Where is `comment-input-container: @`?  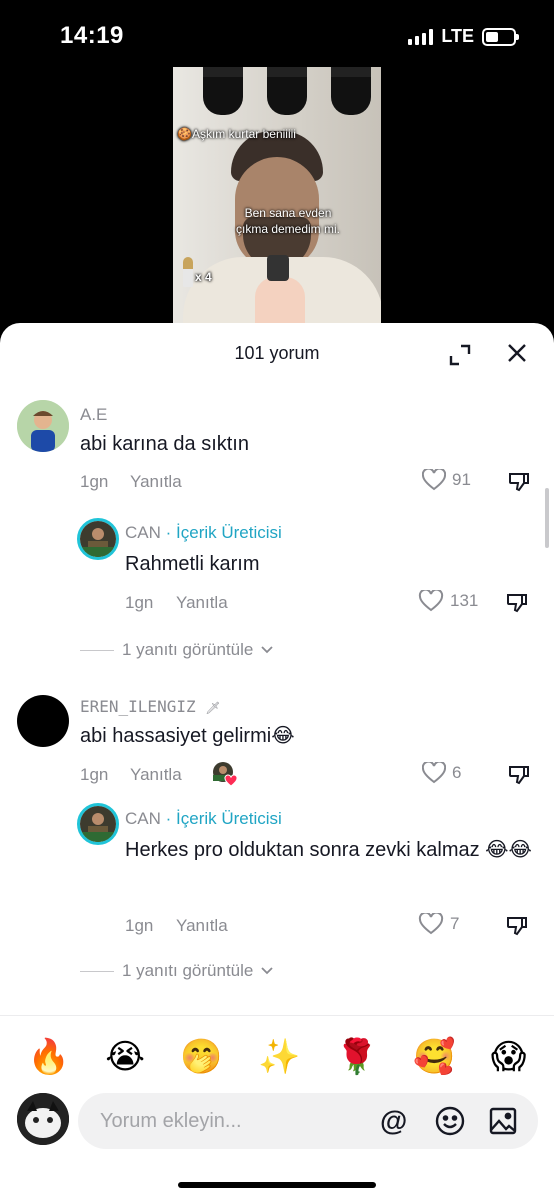 comment-input-container: @ is located at coordinates (308, 1121).